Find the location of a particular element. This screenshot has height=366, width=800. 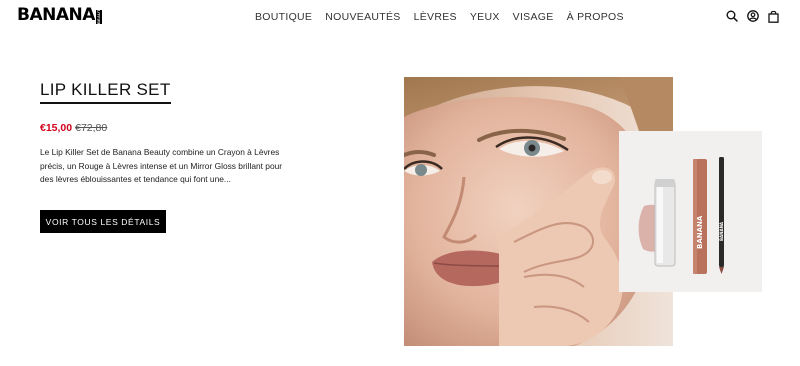

brand-logo: BANANA BEAUTY is located at coordinates (59, 15).